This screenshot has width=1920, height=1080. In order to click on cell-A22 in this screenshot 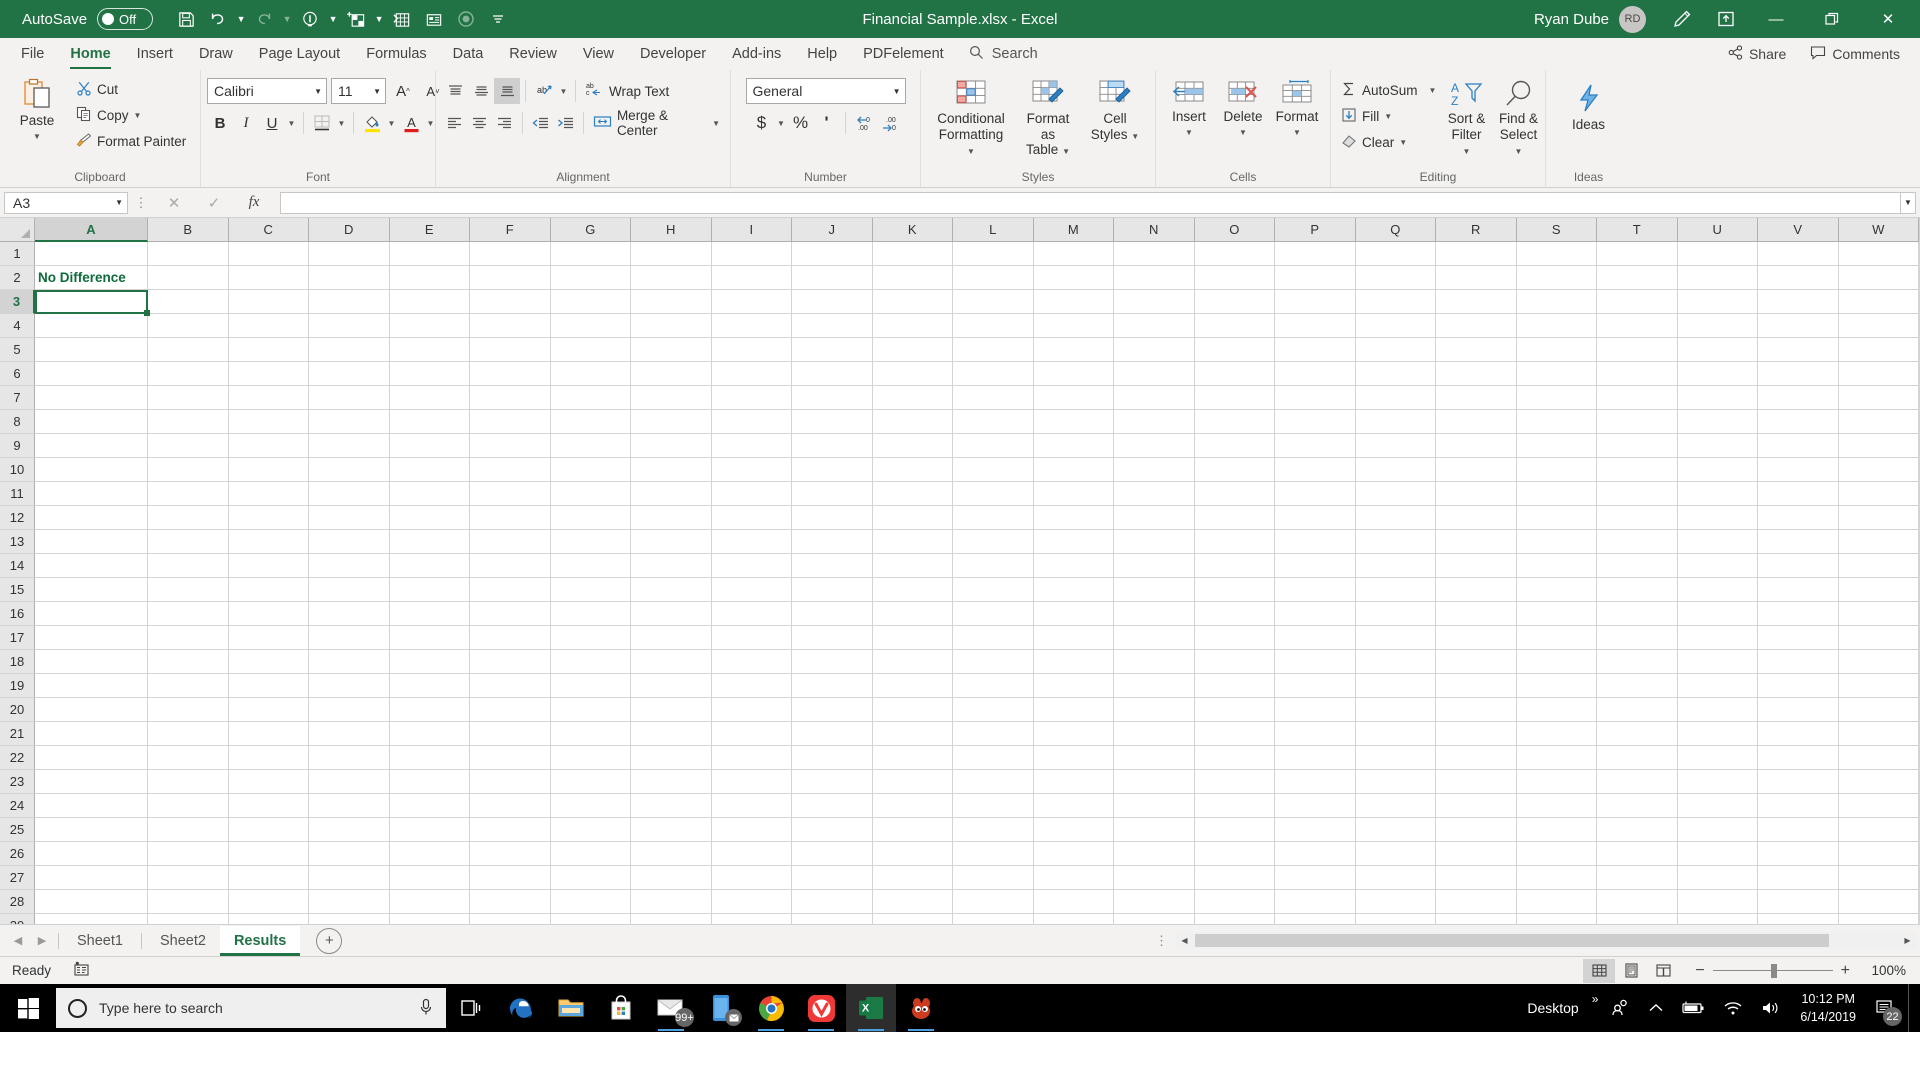, I will do `click(91, 758)`.